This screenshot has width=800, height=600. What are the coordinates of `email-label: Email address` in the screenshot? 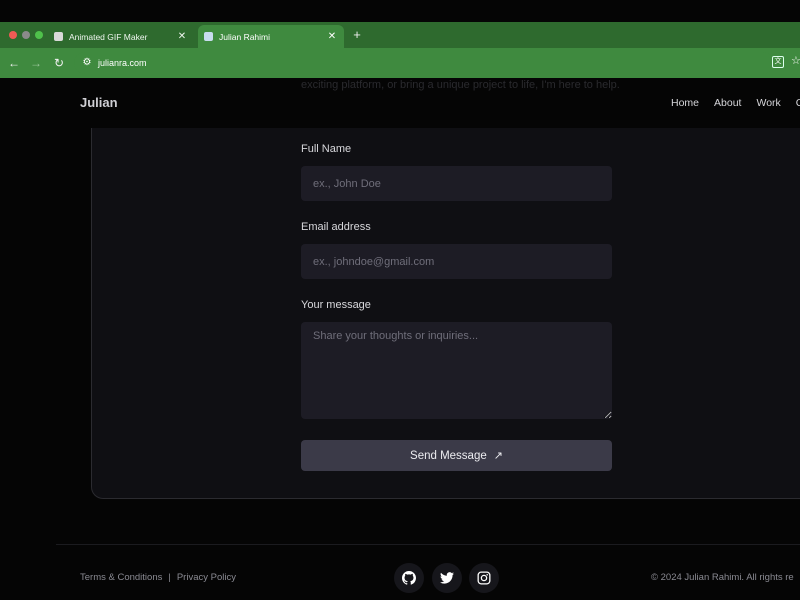 It's located at (336, 227).